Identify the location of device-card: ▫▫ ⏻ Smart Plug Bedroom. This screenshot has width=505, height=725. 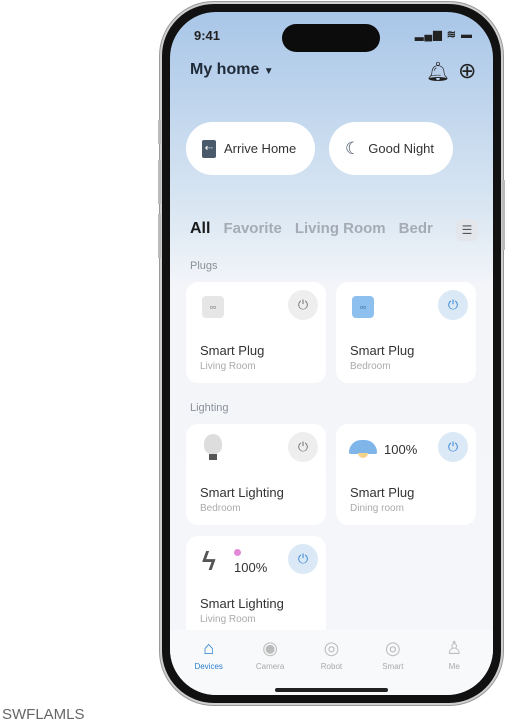
(406, 332).